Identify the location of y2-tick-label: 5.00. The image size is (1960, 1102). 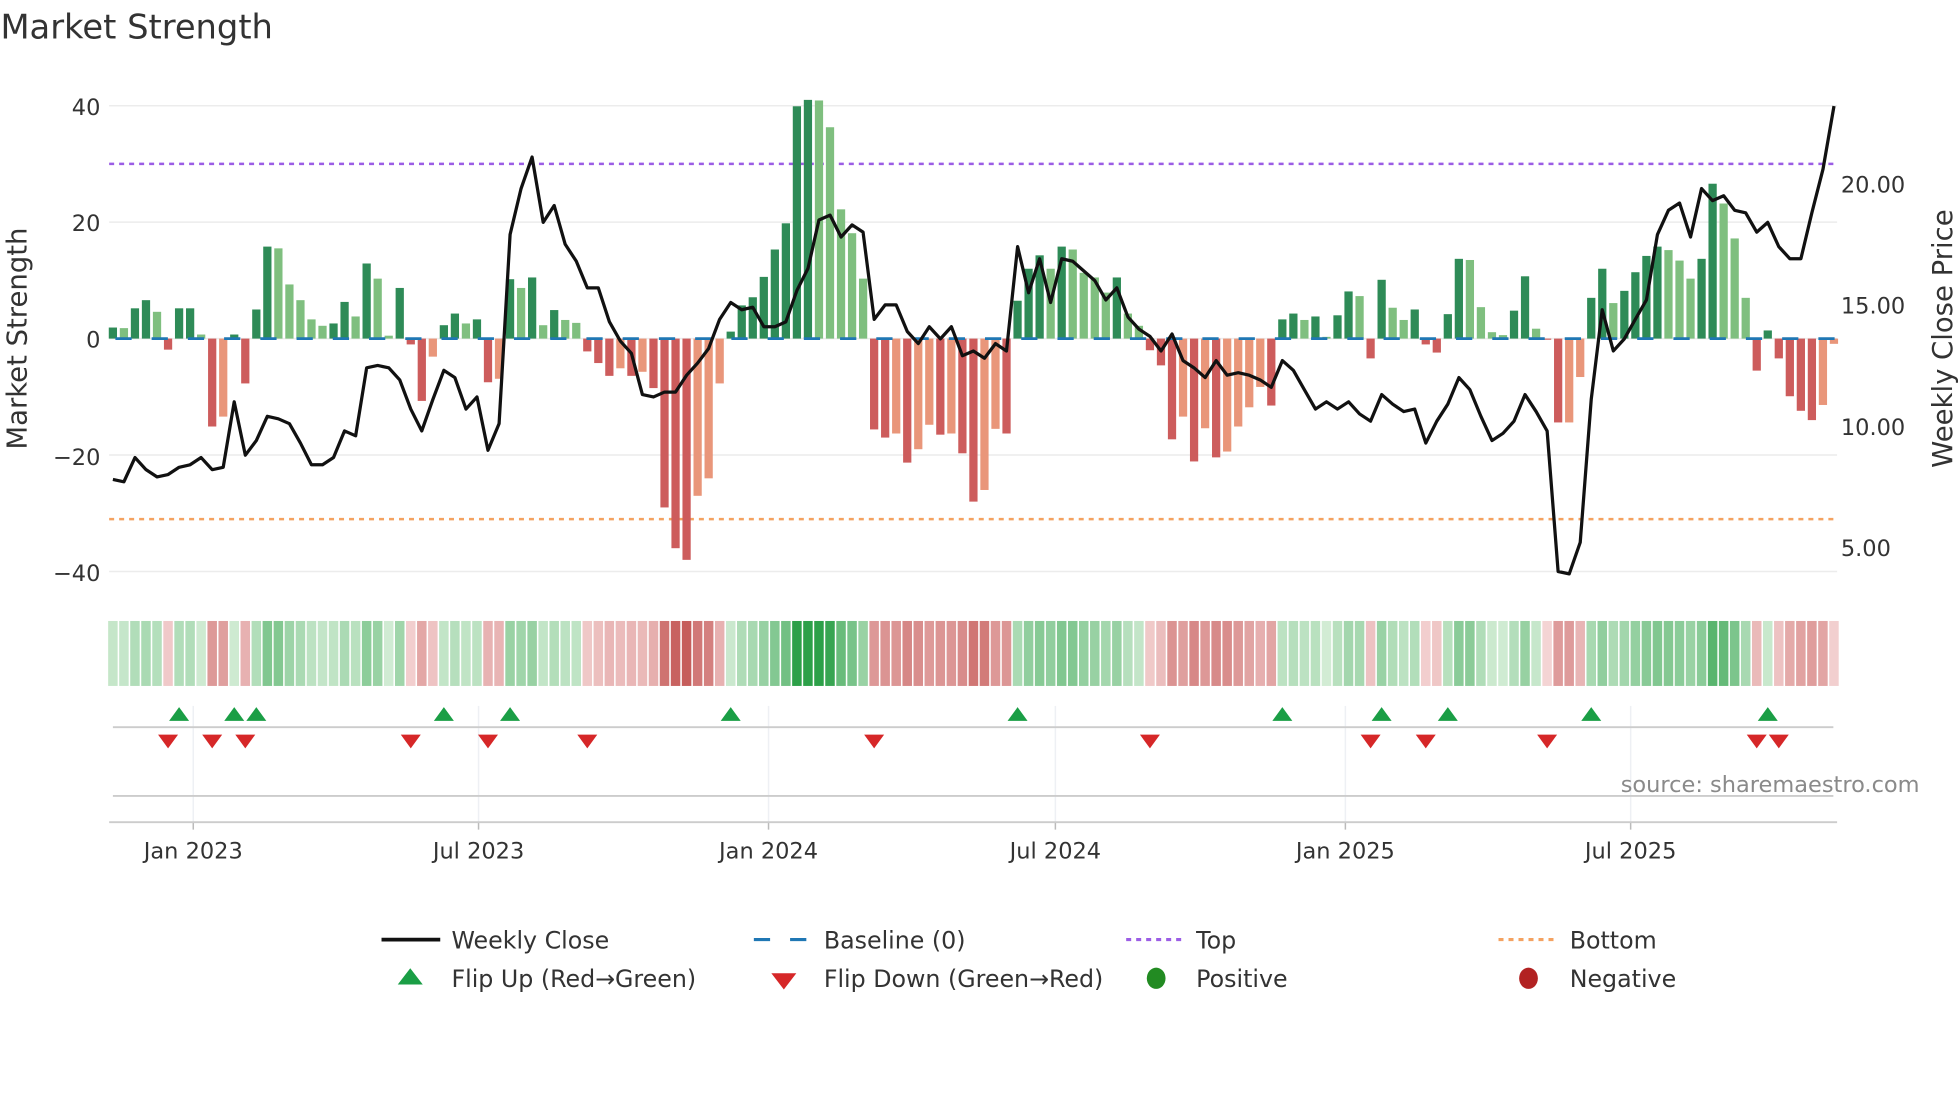
(1866, 549).